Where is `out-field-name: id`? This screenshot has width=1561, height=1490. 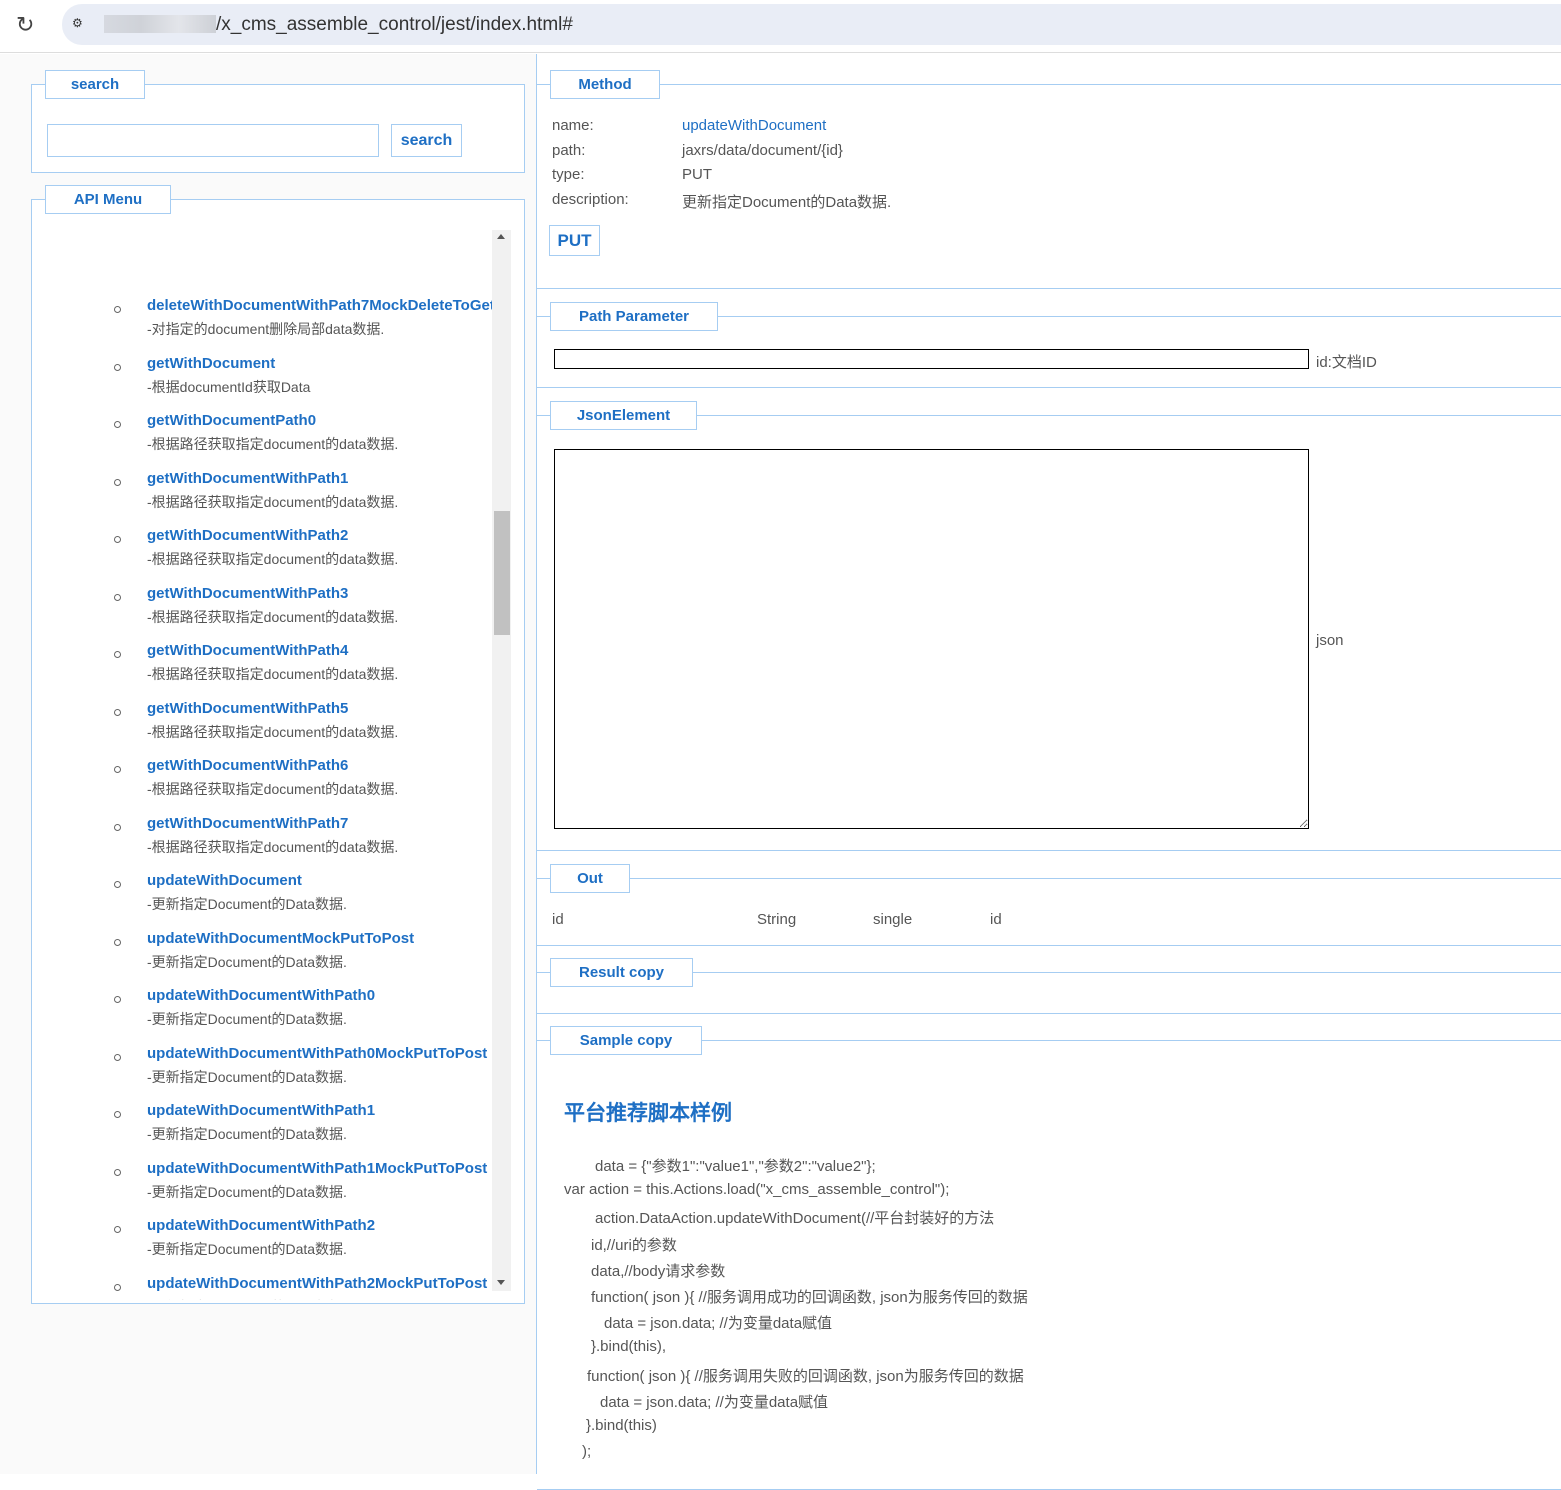 out-field-name: id is located at coordinates (558, 919).